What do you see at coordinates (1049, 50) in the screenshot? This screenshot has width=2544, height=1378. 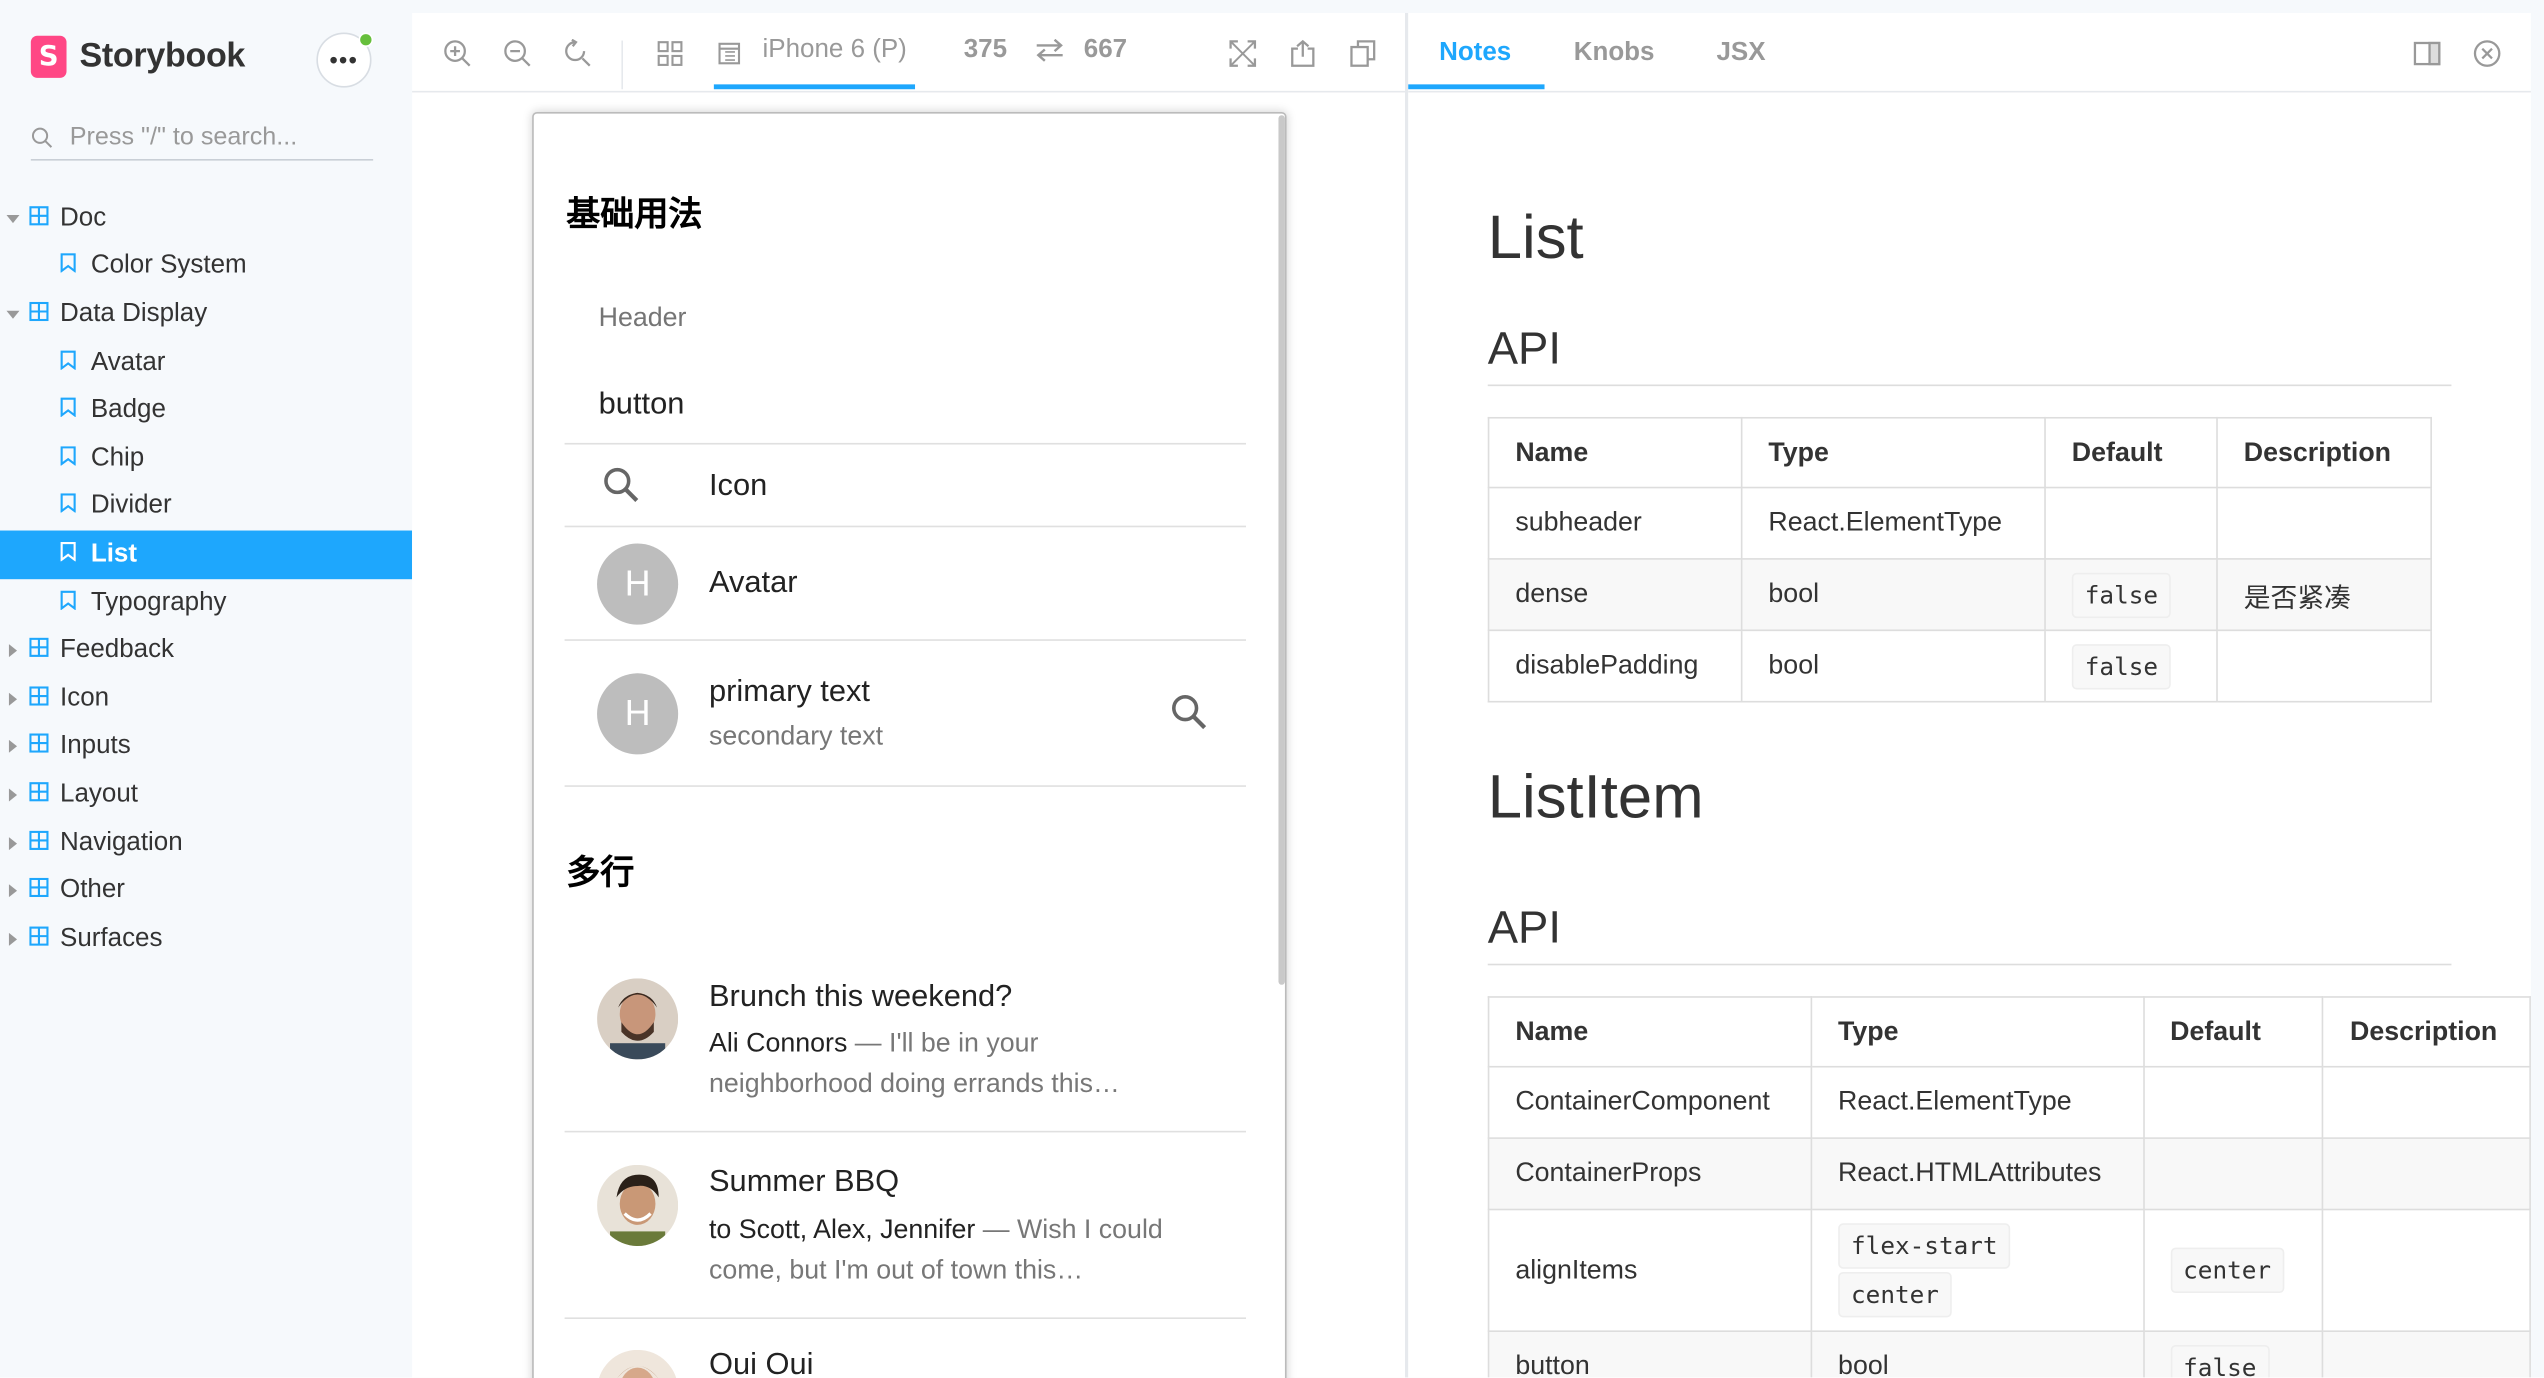 I see `swap-arrows-icon` at bounding box center [1049, 50].